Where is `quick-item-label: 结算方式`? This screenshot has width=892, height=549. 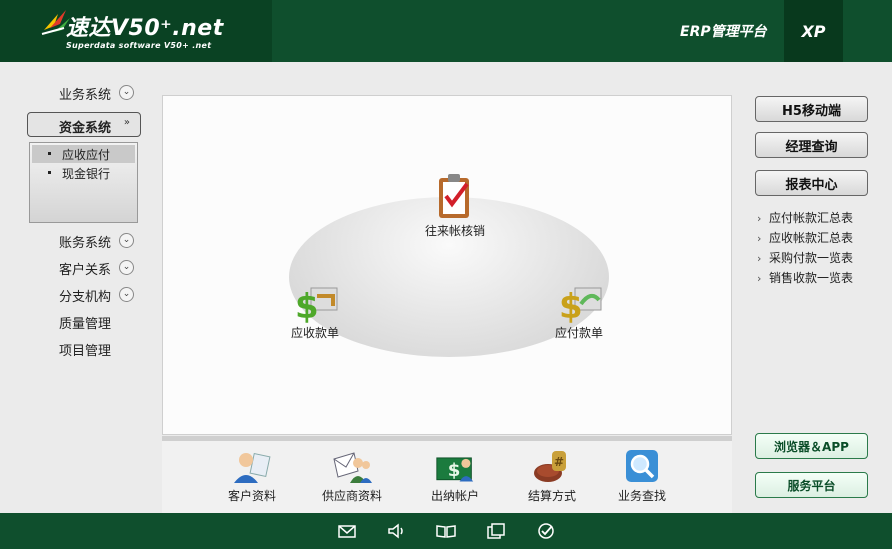 quick-item-label: 结算方式 is located at coordinates (551, 496).